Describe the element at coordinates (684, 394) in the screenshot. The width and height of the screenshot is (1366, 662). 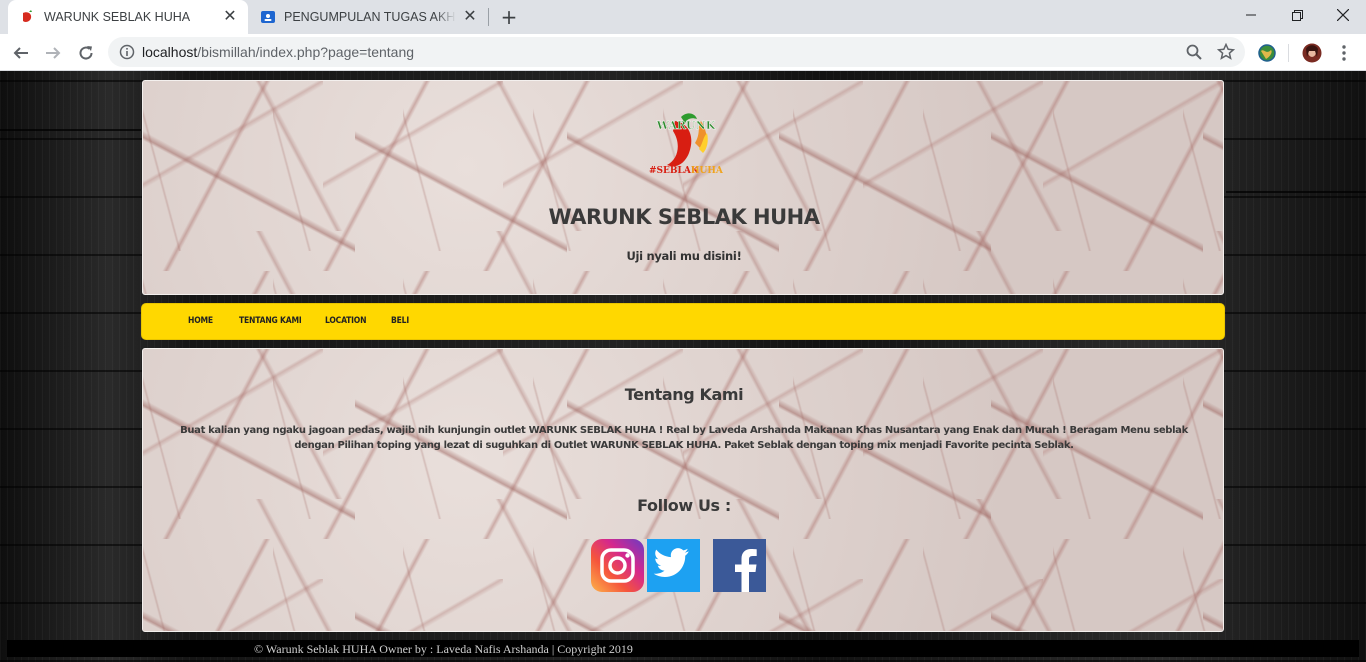
I see `content-heading: Tentang Kami` at that location.